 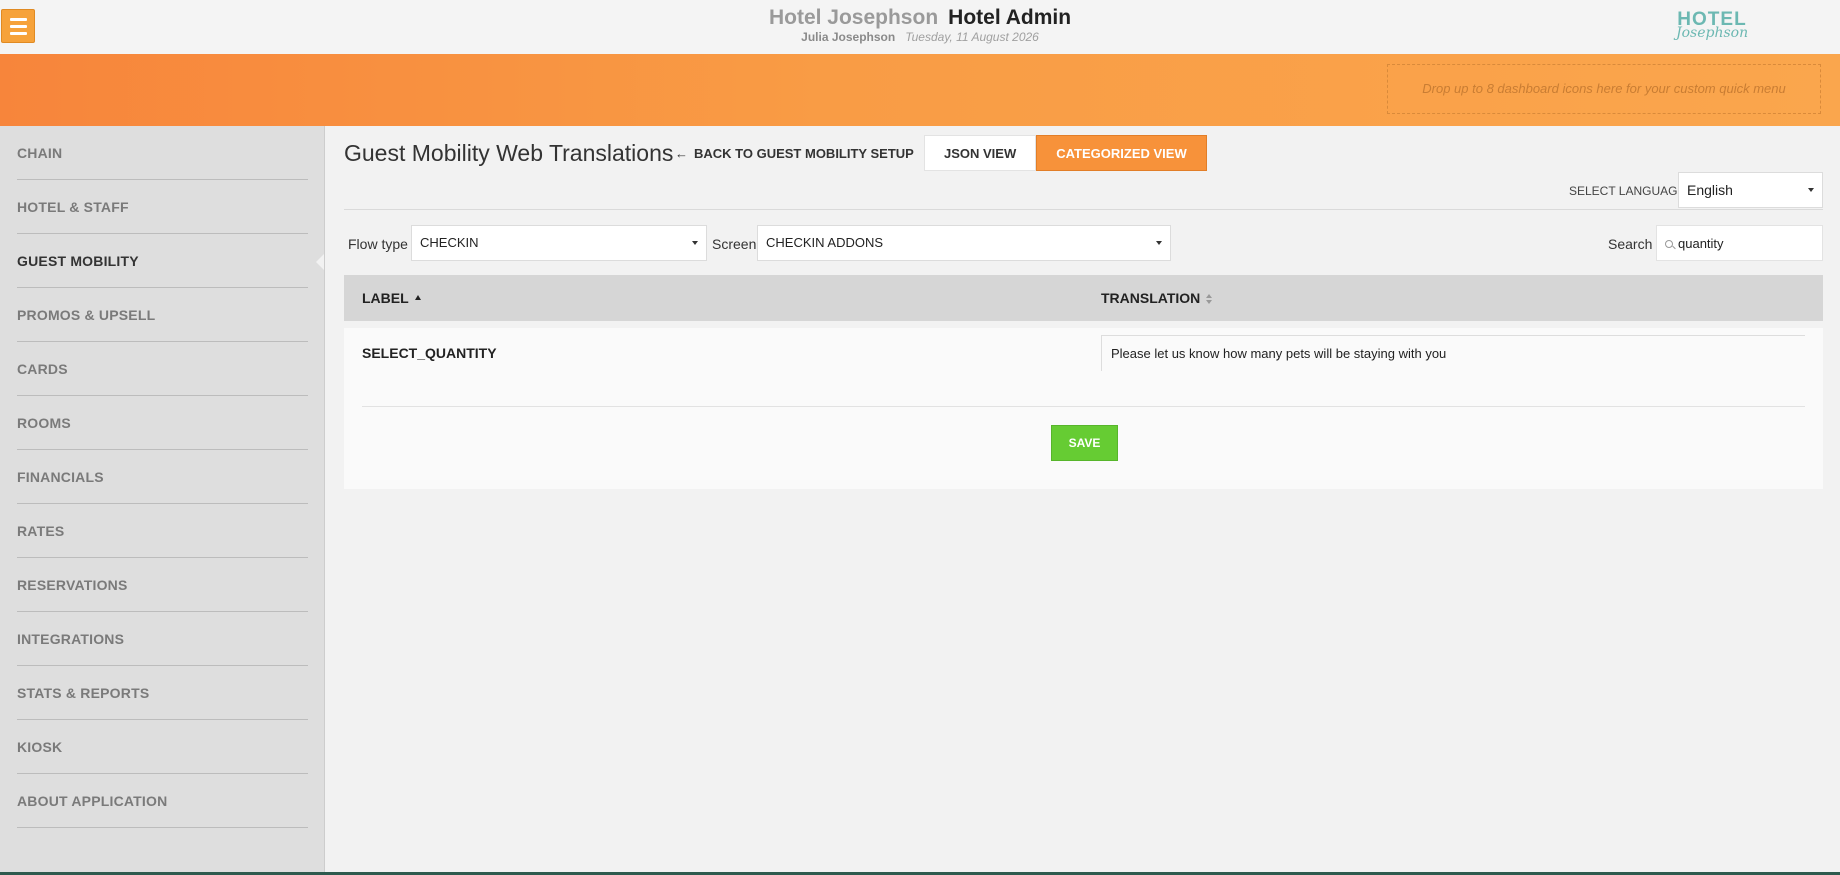 What do you see at coordinates (162, 585) in the screenshot?
I see `sidebar-item-reservations: RESERVATIONS` at bounding box center [162, 585].